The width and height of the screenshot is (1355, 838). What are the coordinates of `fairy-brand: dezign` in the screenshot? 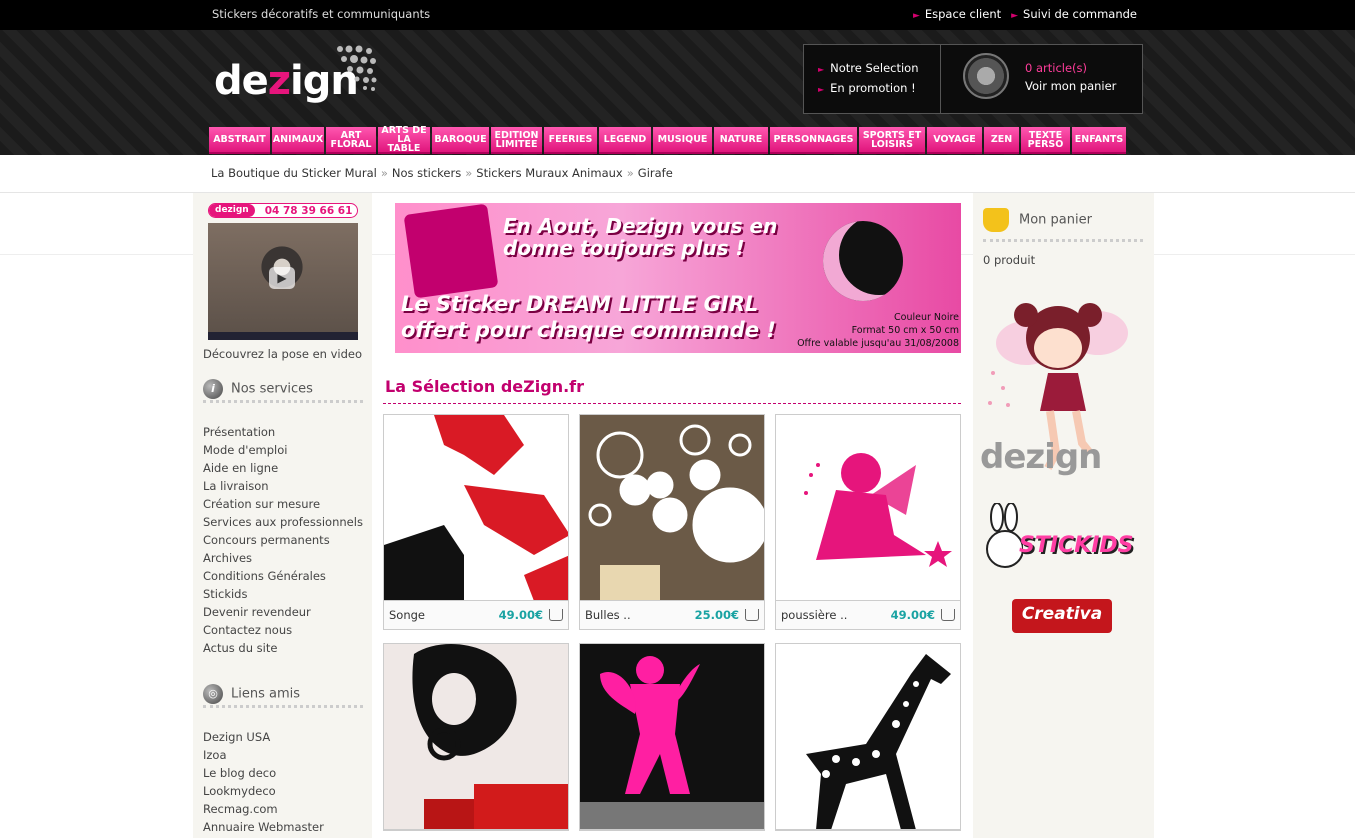 It's located at (1041, 457).